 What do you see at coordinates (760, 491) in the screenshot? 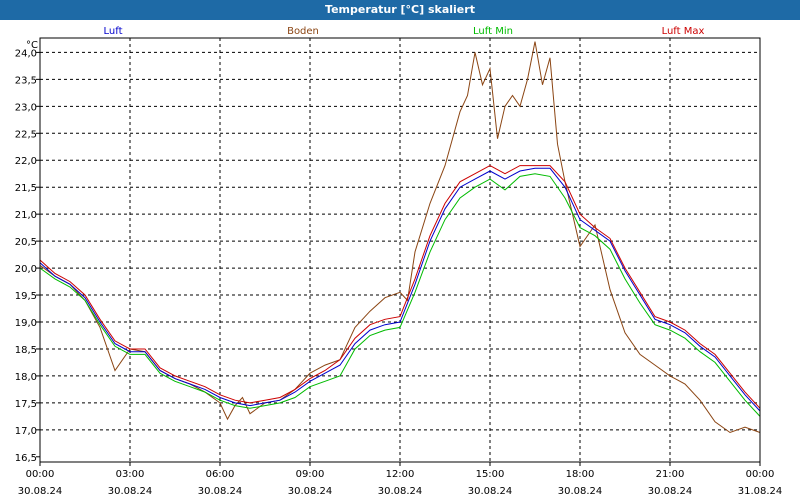
I see `x-tick-date: 31.08.24` at bounding box center [760, 491].